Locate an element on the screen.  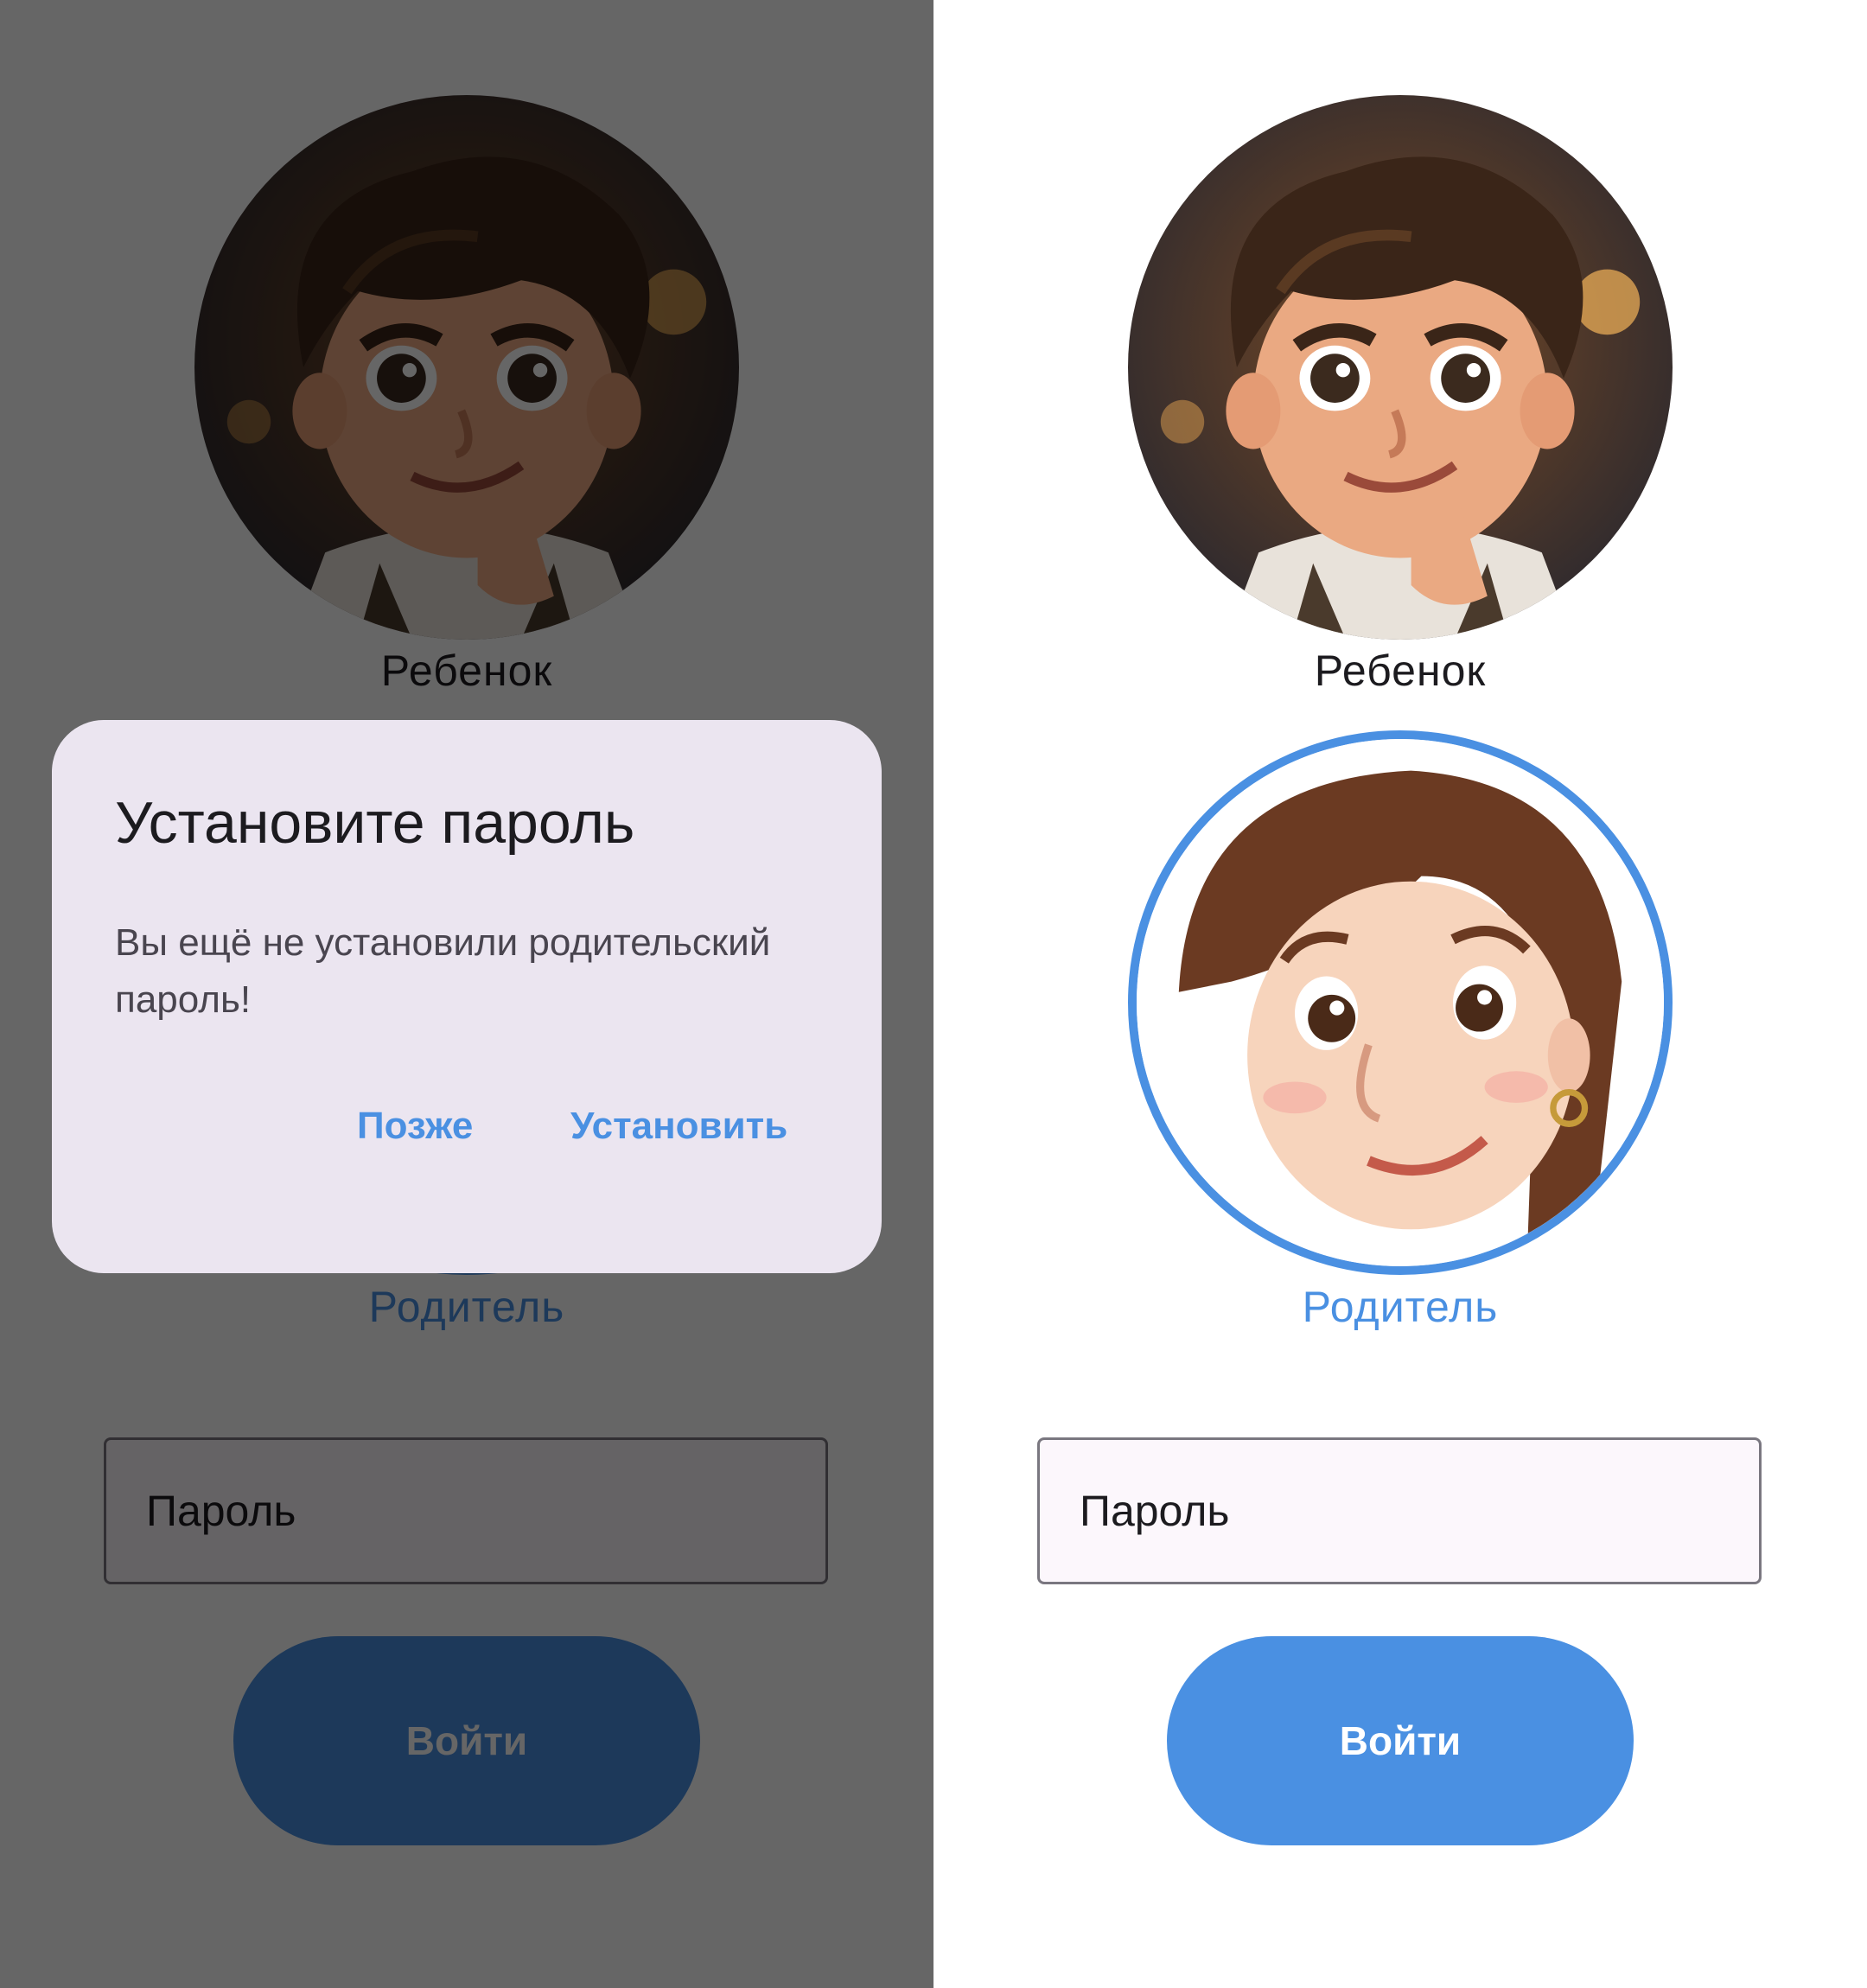
parent-avatar is located at coordinates (1400, 1002).